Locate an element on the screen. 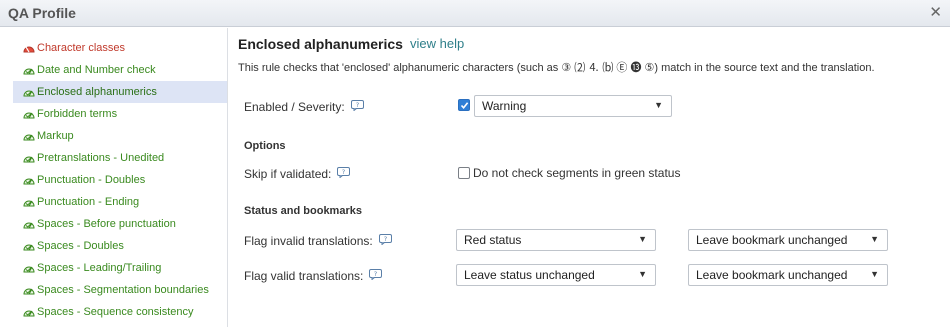  title-bar: QA Profile ✕ is located at coordinates (475, 13).